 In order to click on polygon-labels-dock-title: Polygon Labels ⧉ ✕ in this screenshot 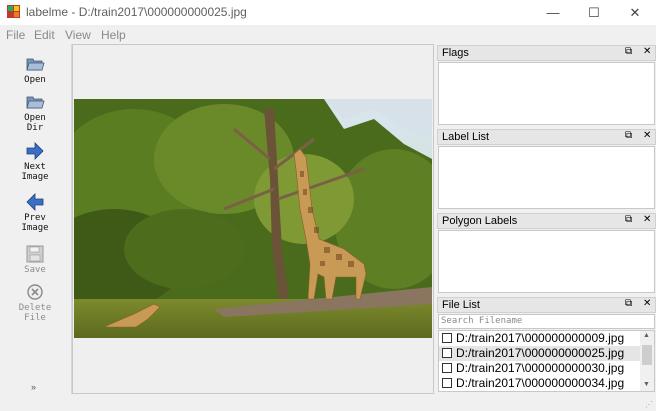, I will do `click(546, 221)`.